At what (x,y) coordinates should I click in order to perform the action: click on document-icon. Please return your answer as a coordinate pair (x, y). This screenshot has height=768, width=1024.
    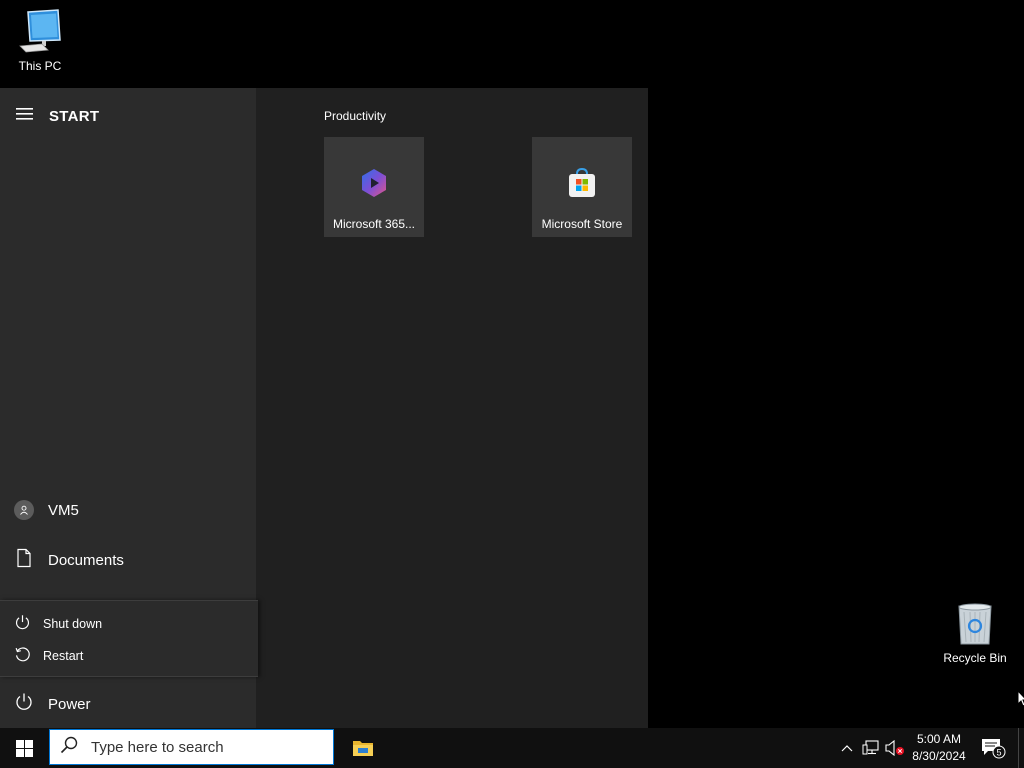
    Looking at the image, I should click on (24, 560).